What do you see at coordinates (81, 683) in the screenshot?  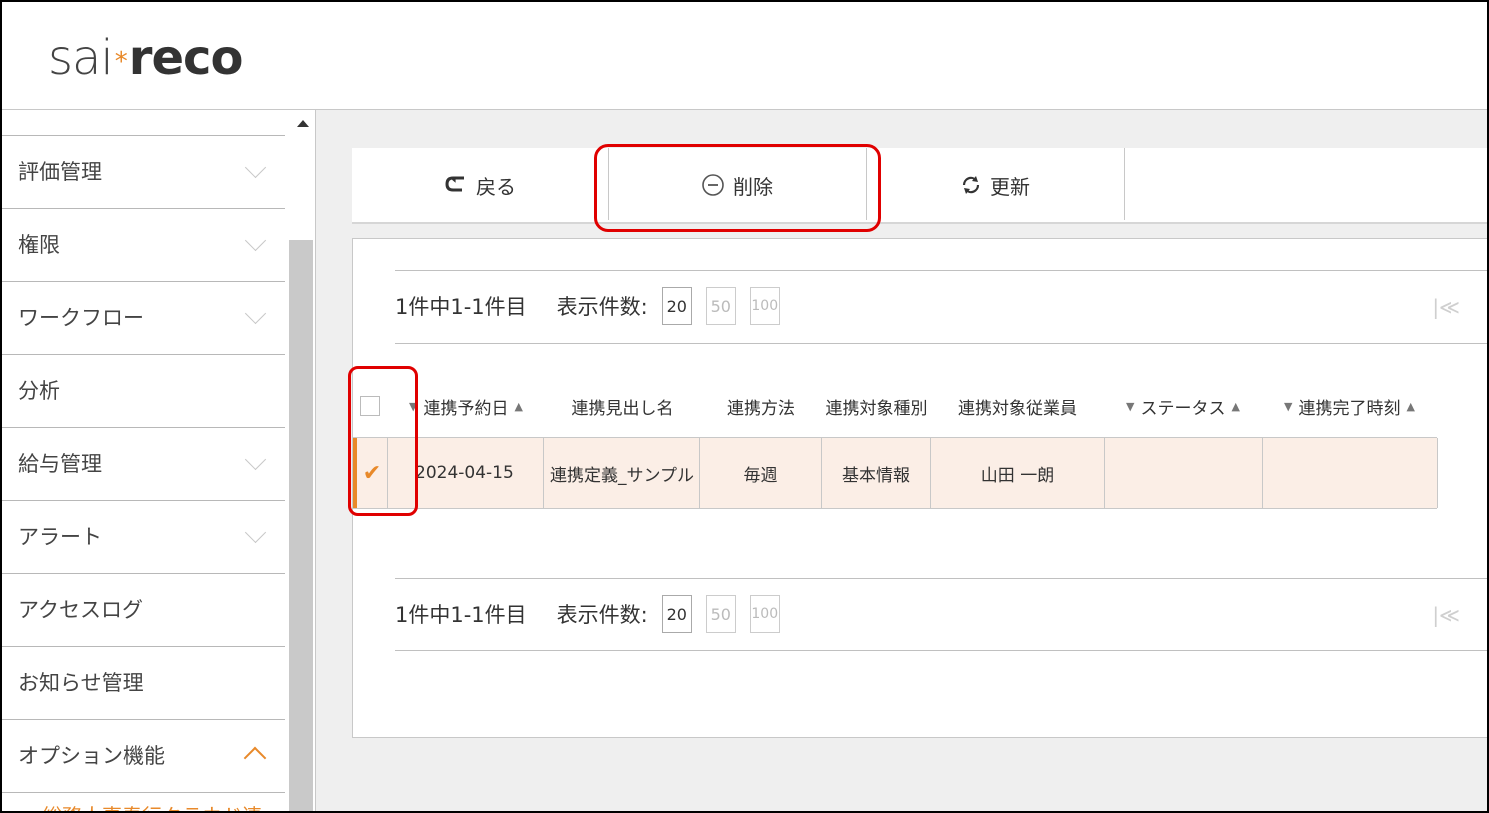 I see `sidebar-item-label: お知らせ管理` at bounding box center [81, 683].